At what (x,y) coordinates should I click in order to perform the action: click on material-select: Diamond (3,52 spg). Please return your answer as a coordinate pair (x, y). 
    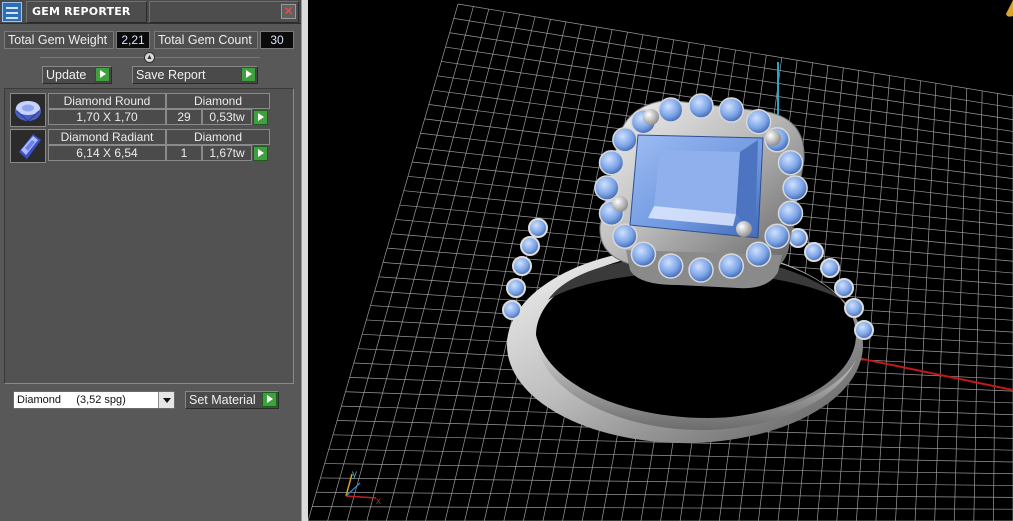
    Looking at the image, I should click on (94, 400).